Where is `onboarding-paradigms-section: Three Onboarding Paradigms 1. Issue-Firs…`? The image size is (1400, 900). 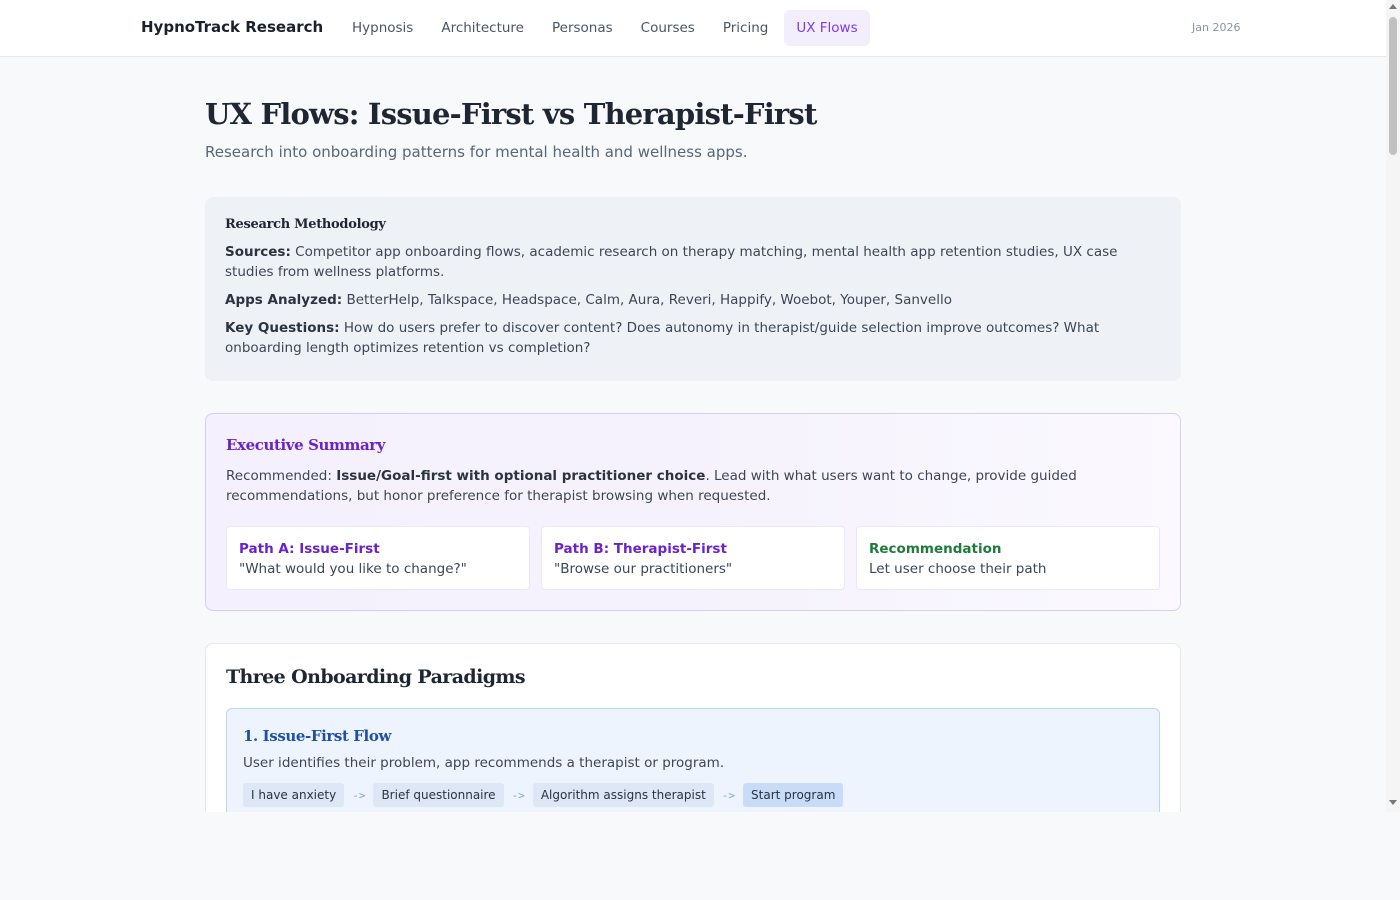
onboarding-paradigms-section: Three Onboarding Paradigms 1. Issue-Firs… is located at coordinates (693, 727).